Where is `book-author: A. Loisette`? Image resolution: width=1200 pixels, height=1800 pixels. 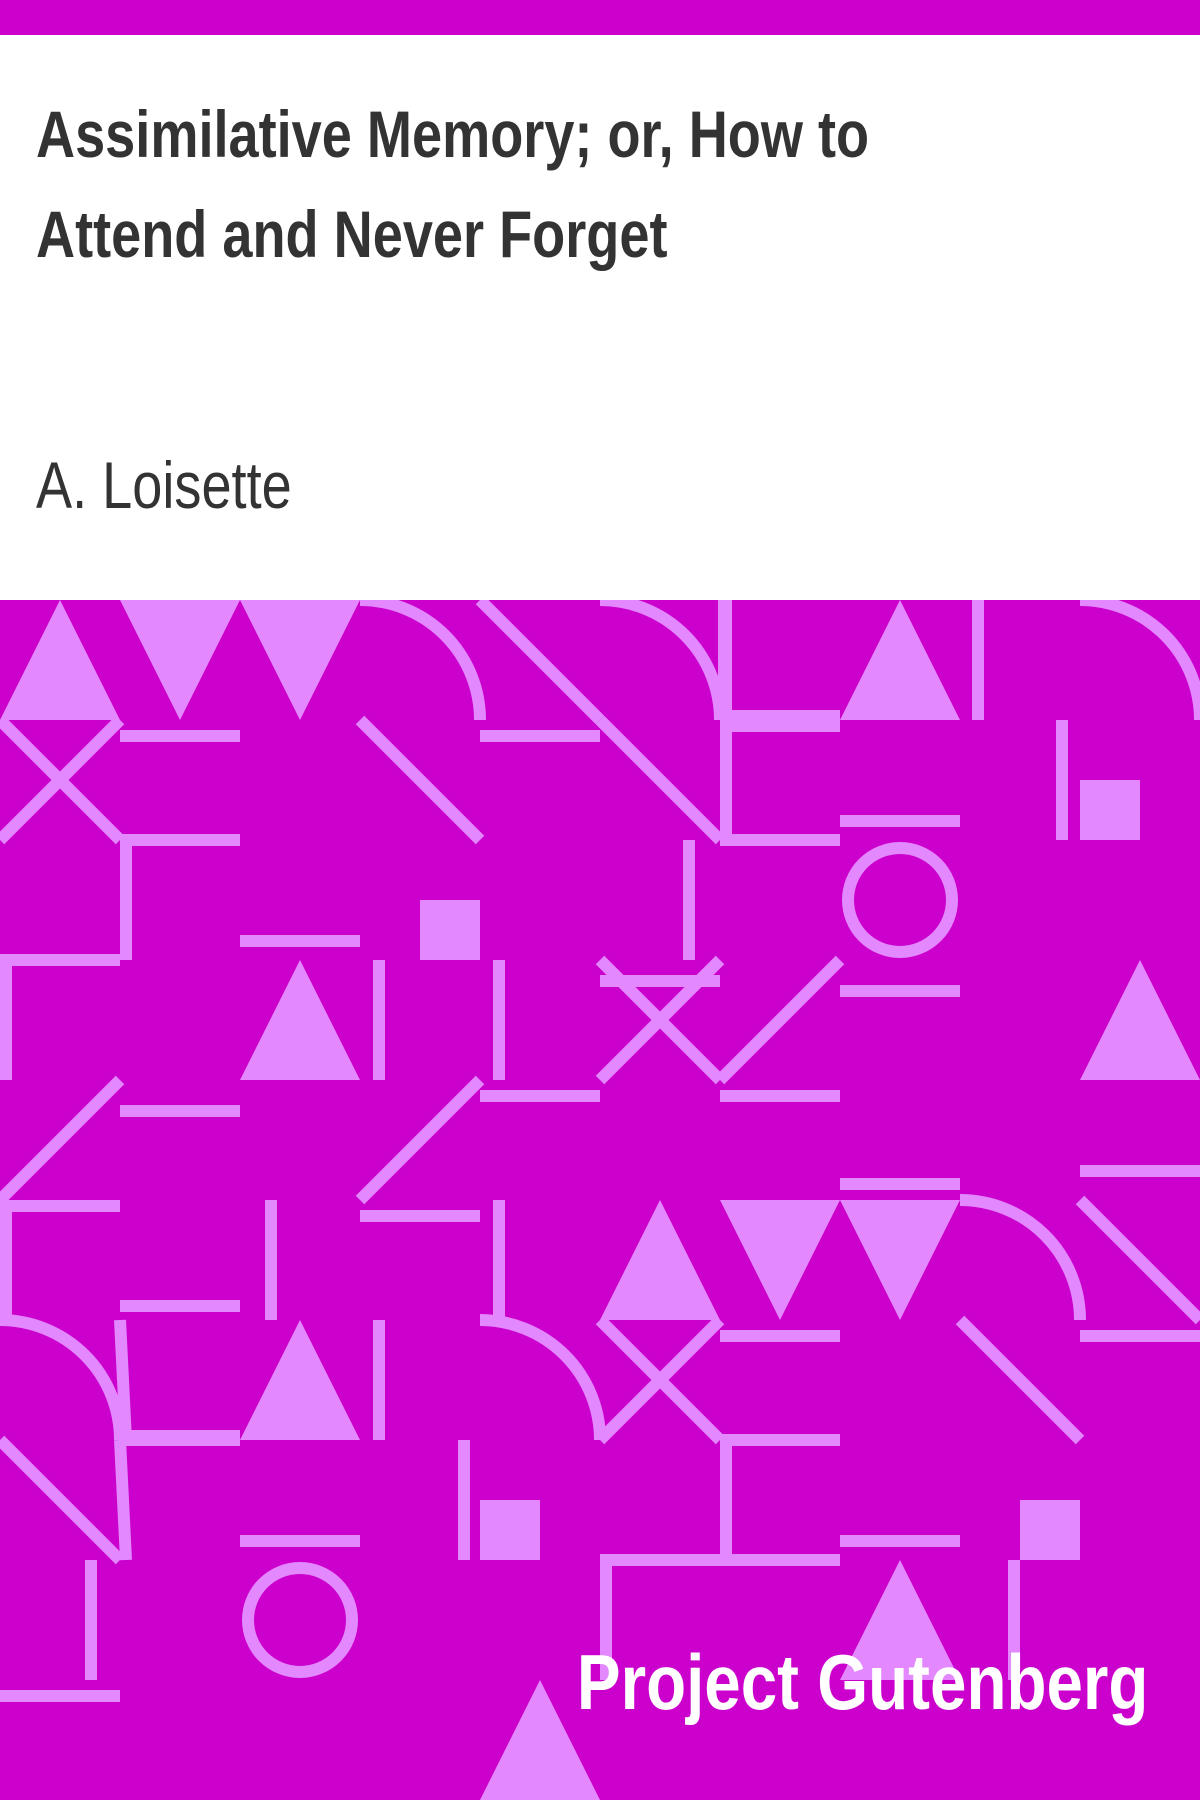
book-author: A. Loisette is located at coordinates (164, 485).